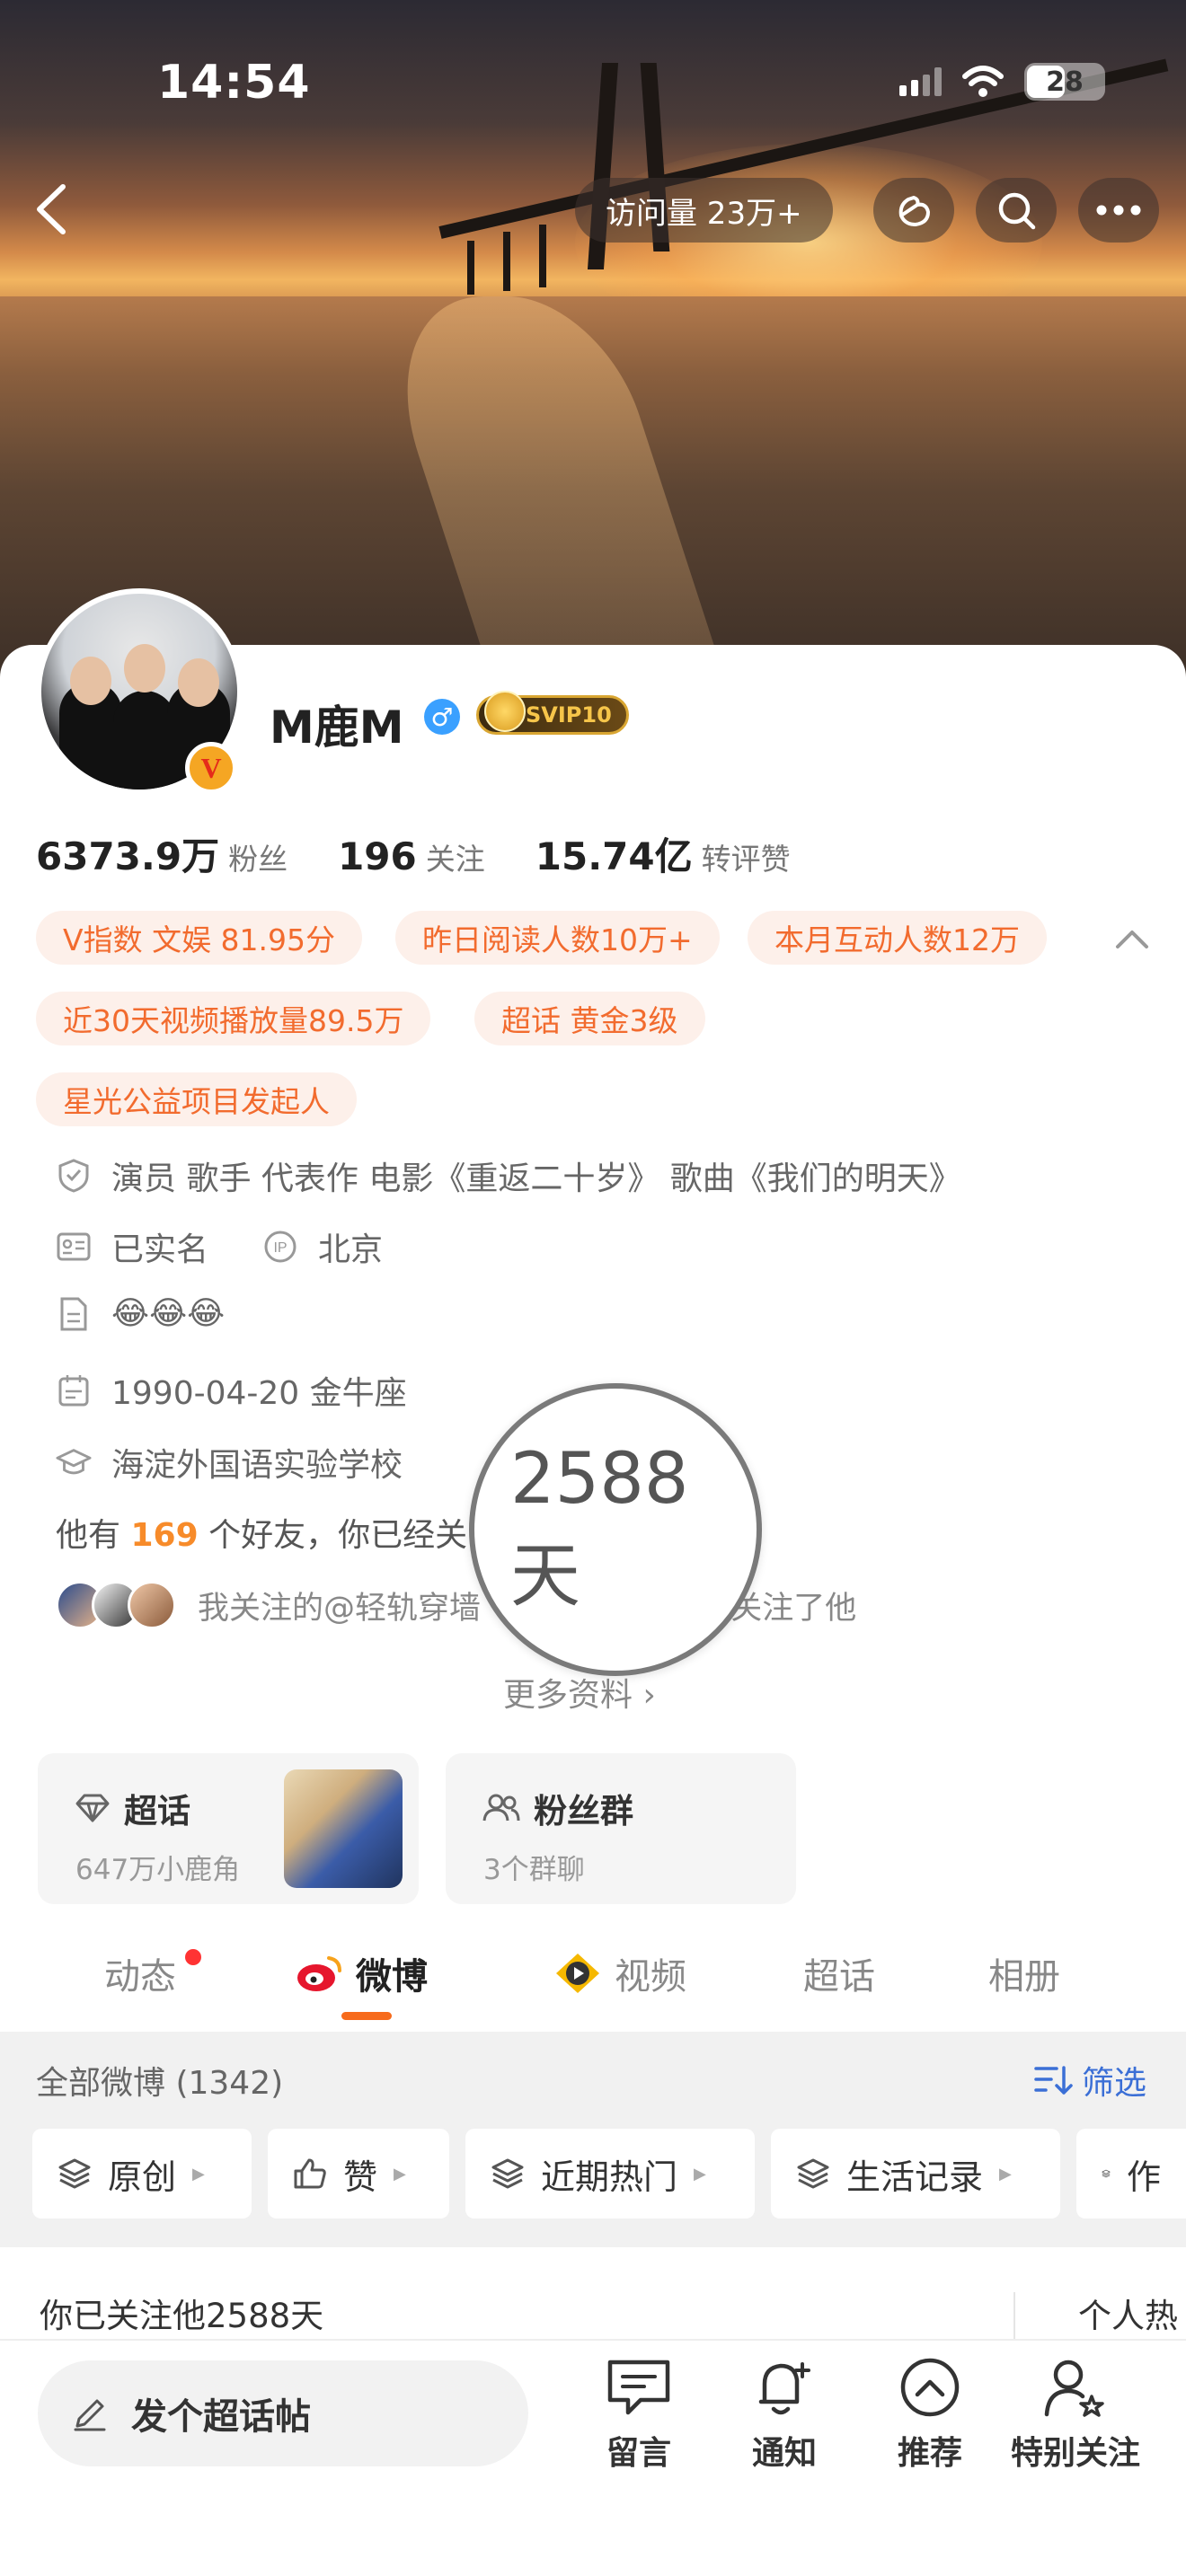 The image size is (1186, 2576). Describe the element at coordinates (319, 1973) in the screenshot. I see `weibo-logo-icon` at that location.